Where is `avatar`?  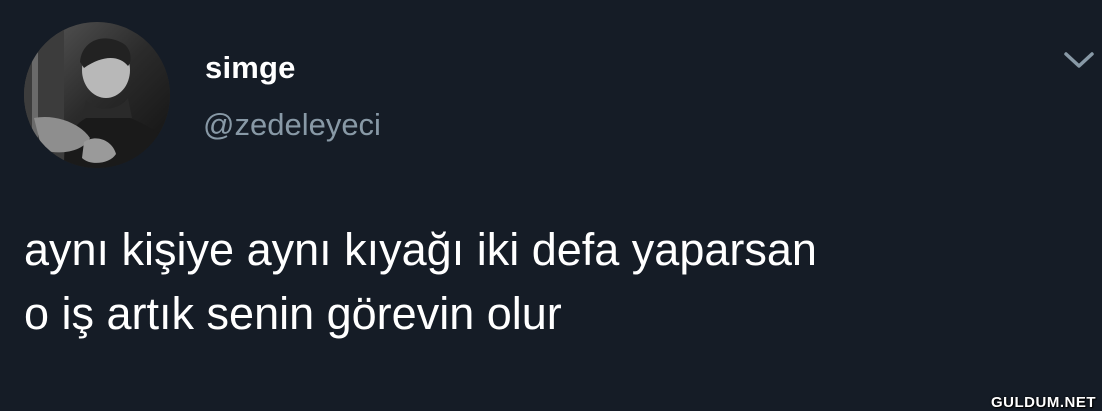
avatar is located at coordinates (97, 95).